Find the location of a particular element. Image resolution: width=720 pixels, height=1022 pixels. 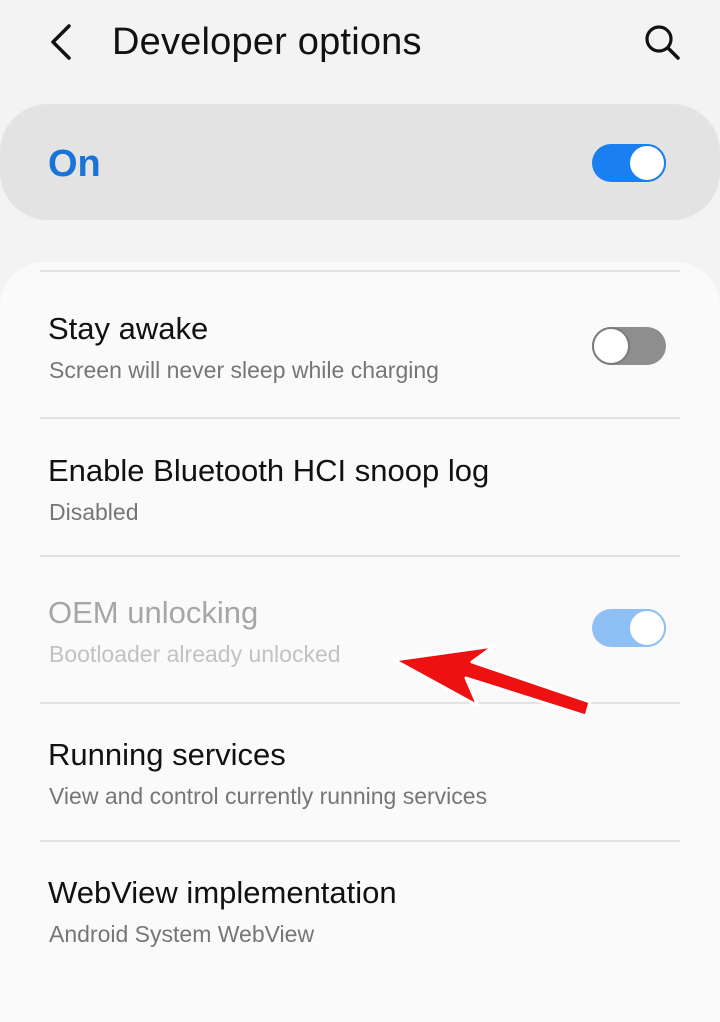

item-title: OEM unlocking is located at coordinates (153, 612).